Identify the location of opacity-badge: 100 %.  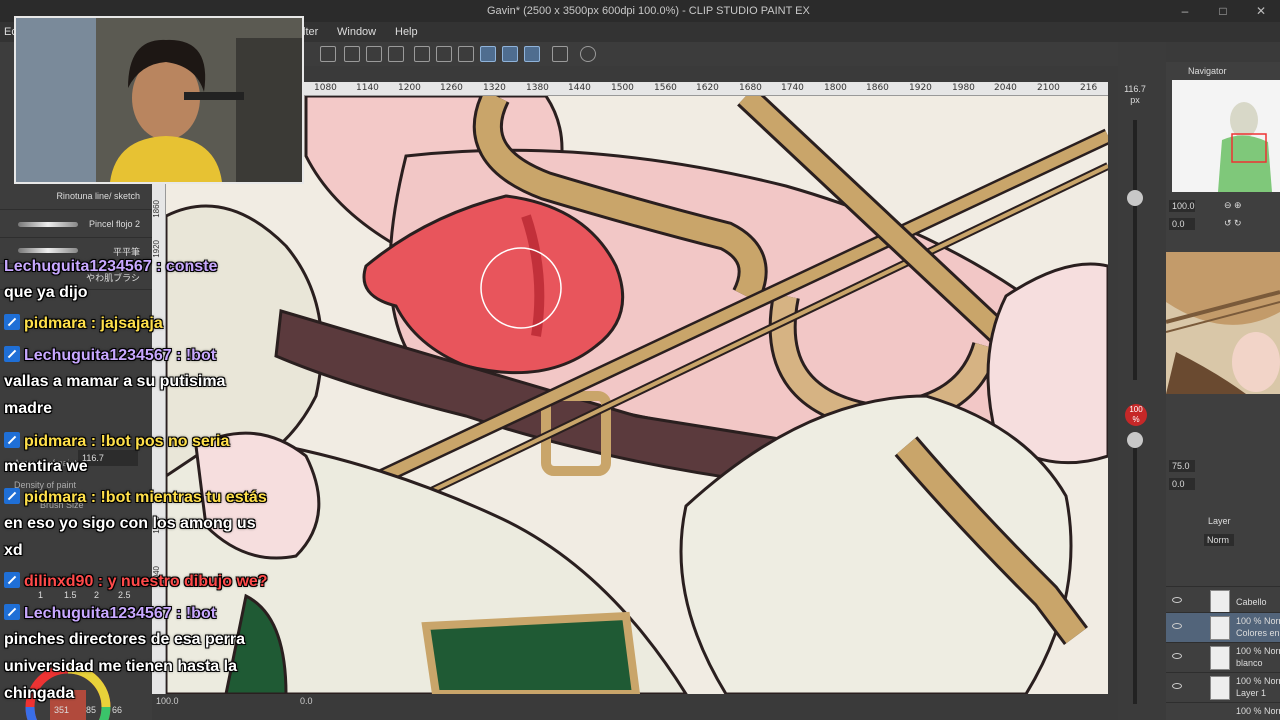
(1136, 415).